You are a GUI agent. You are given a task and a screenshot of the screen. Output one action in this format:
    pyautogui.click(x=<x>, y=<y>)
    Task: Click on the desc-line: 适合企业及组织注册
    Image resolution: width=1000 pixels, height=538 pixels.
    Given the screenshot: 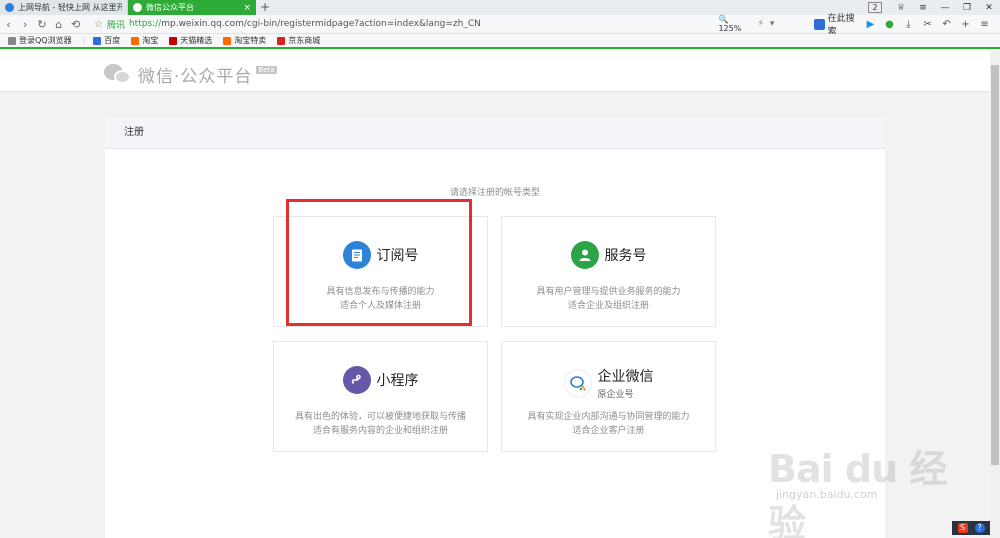 What is the action you would take?
    pyautogui.click(x=608, y=306)
    